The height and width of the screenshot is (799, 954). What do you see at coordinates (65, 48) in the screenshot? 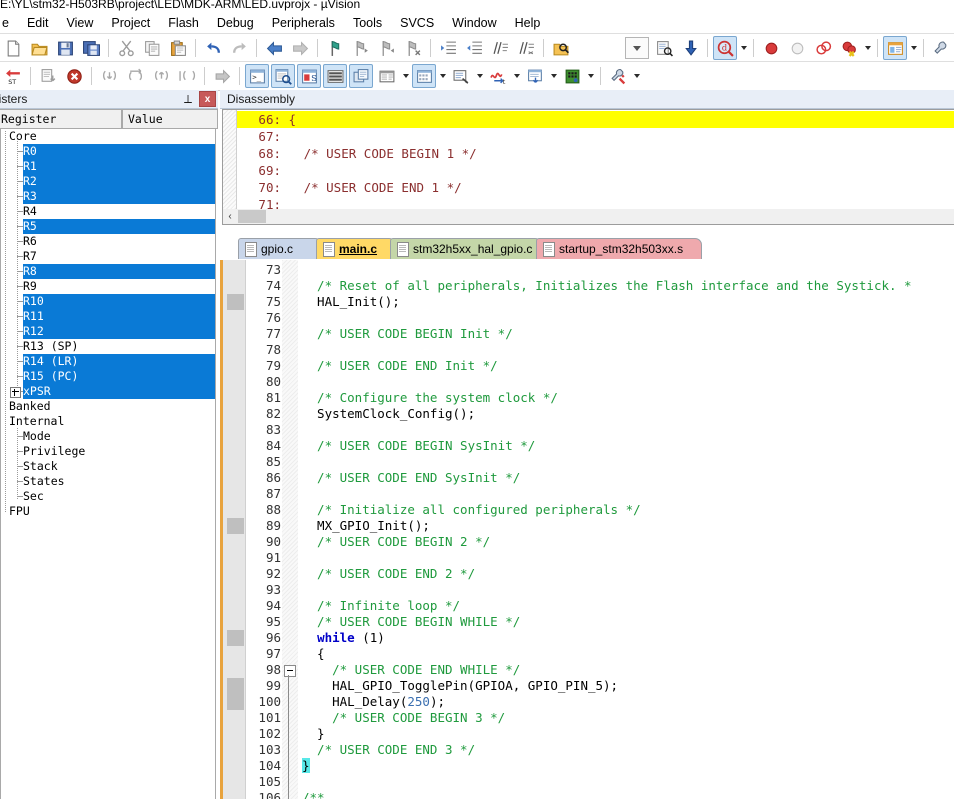
I see `save-icon` at bounding box center [65, 48].